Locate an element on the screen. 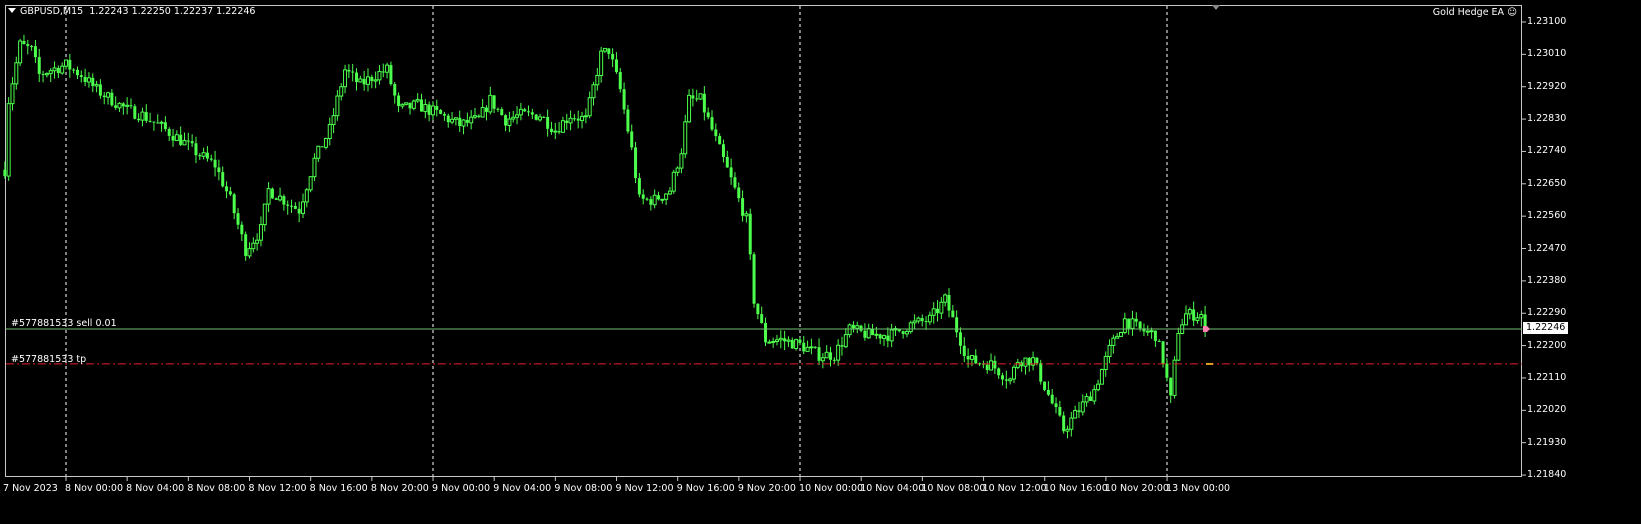 This screenshot has width=1641, height=524. sell-order-label: #577881533 sell 0.01 is located at coordinates (64, 323).